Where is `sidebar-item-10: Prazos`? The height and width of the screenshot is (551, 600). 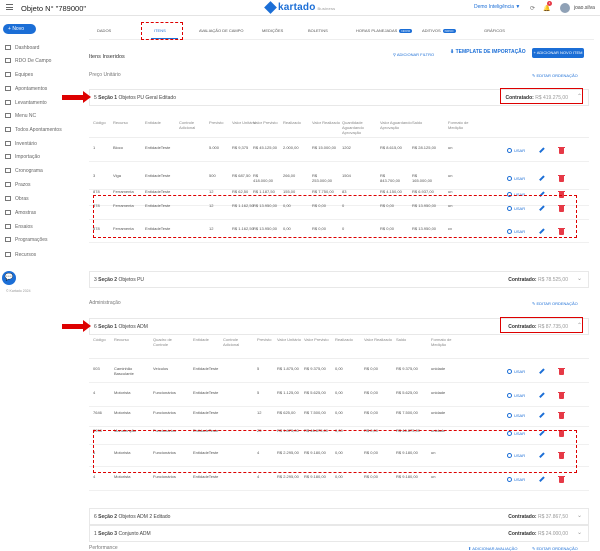
sidebar-item-10: Prazos is located at coordinates (40, 187).